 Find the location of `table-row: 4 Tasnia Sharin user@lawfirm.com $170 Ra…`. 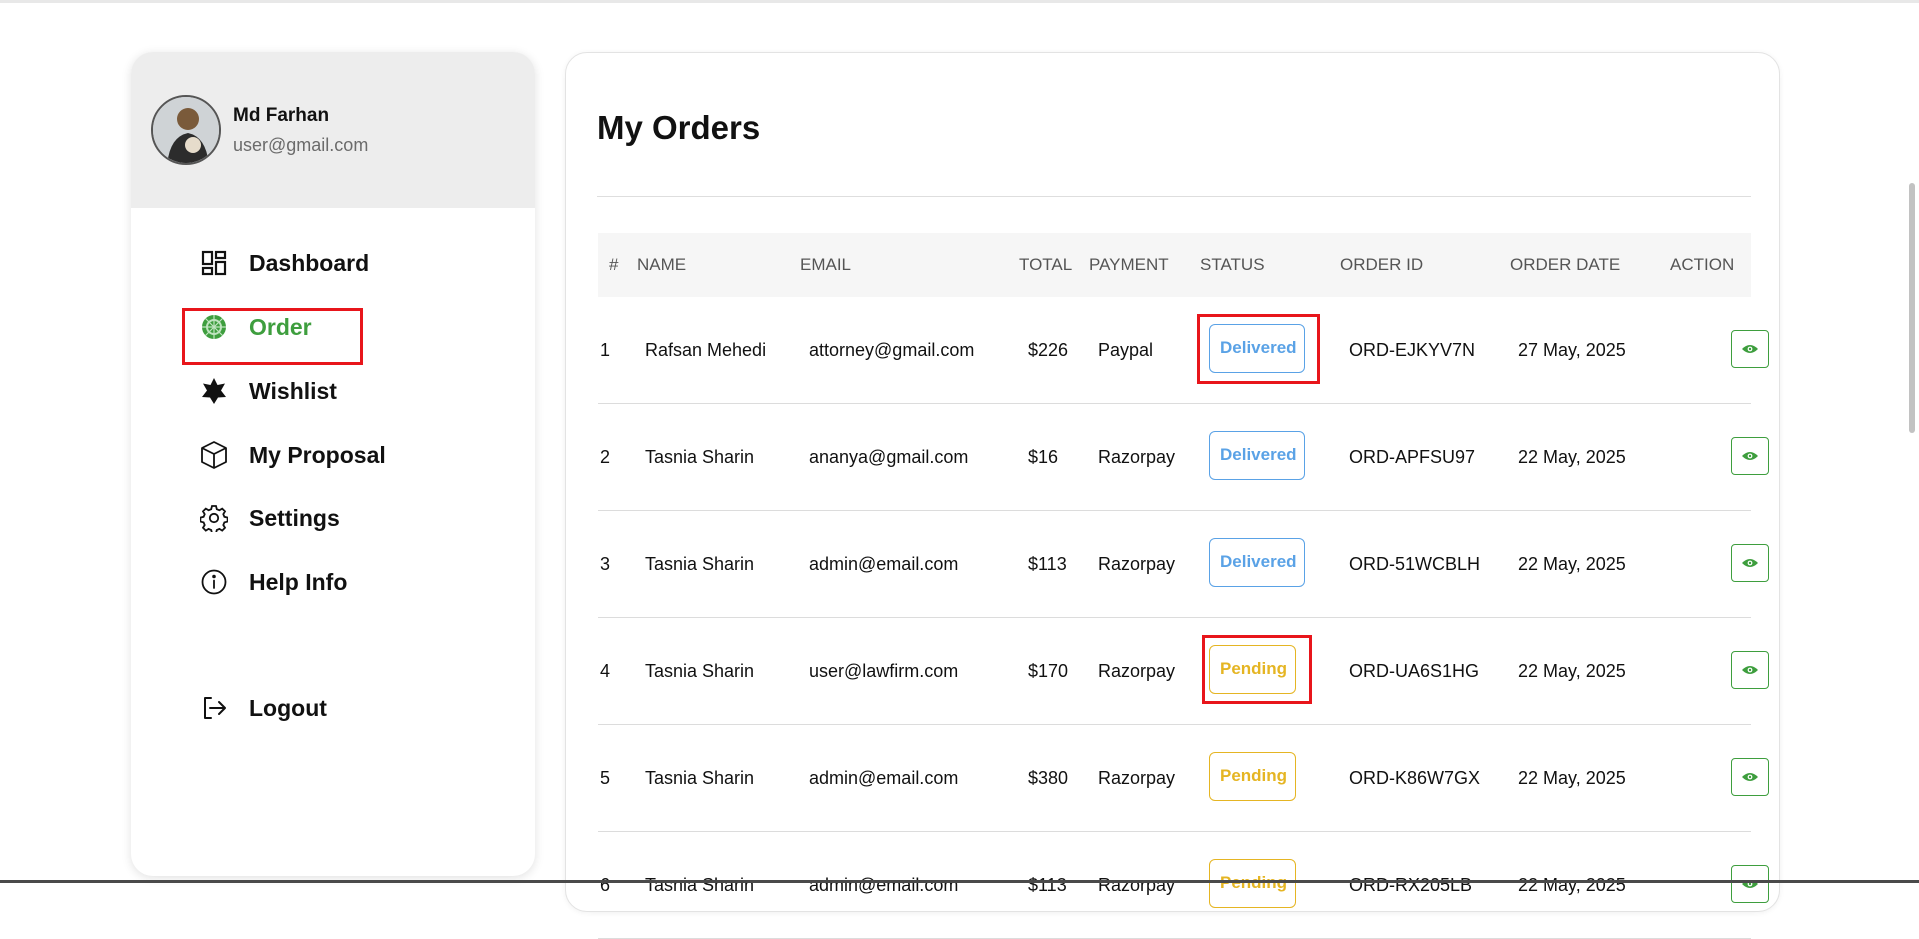

table-row: 4 Tasnia Sharin user@lawfirm.com $170 Ra… is located at coordinates (1183, 671).